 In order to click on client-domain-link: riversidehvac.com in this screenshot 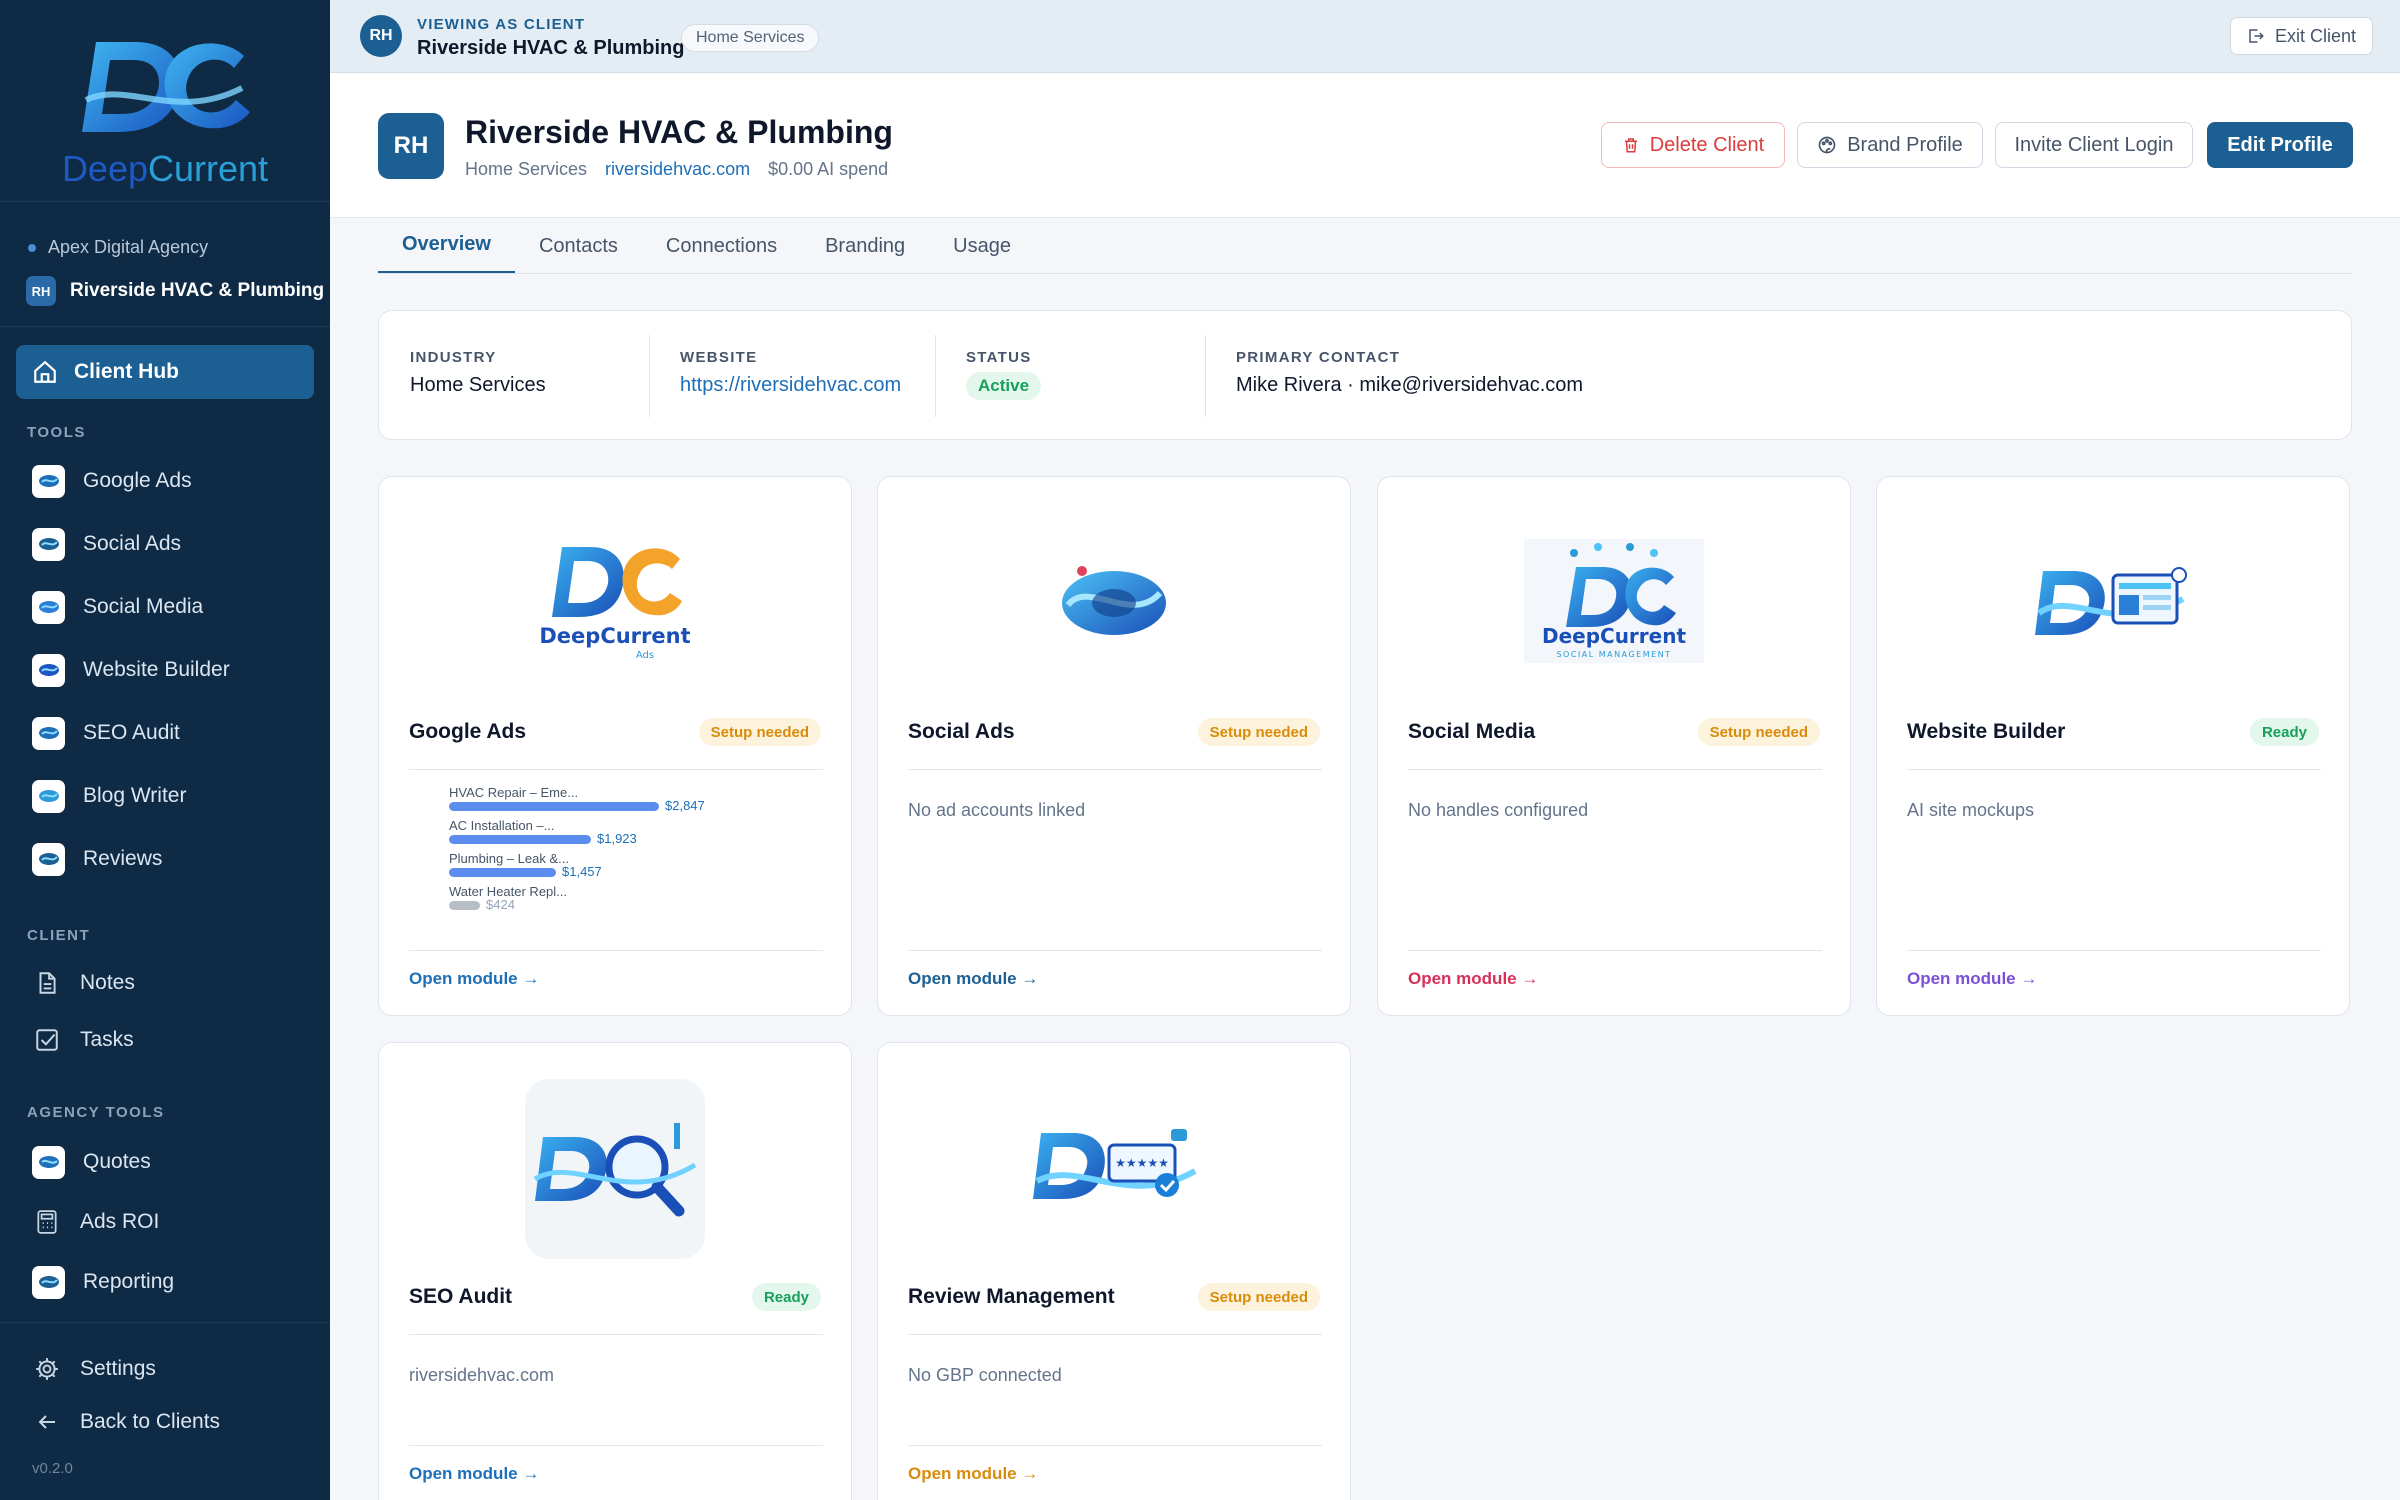, I will do `click(677, 169)`.